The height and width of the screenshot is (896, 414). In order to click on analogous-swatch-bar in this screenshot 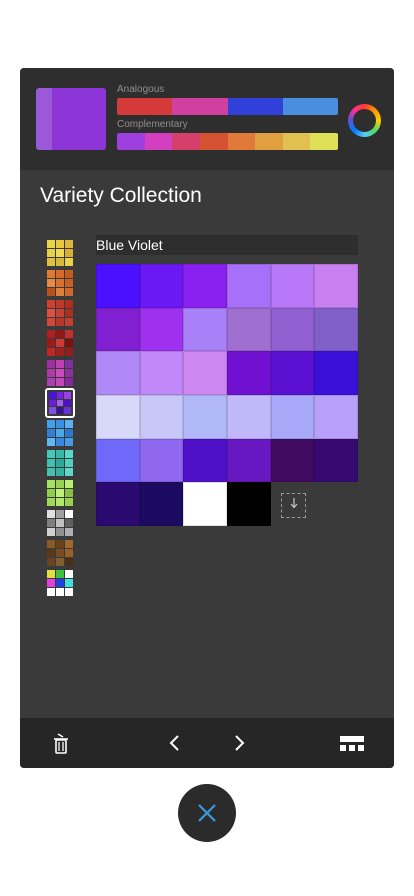, I will do `click(227, 106)`.